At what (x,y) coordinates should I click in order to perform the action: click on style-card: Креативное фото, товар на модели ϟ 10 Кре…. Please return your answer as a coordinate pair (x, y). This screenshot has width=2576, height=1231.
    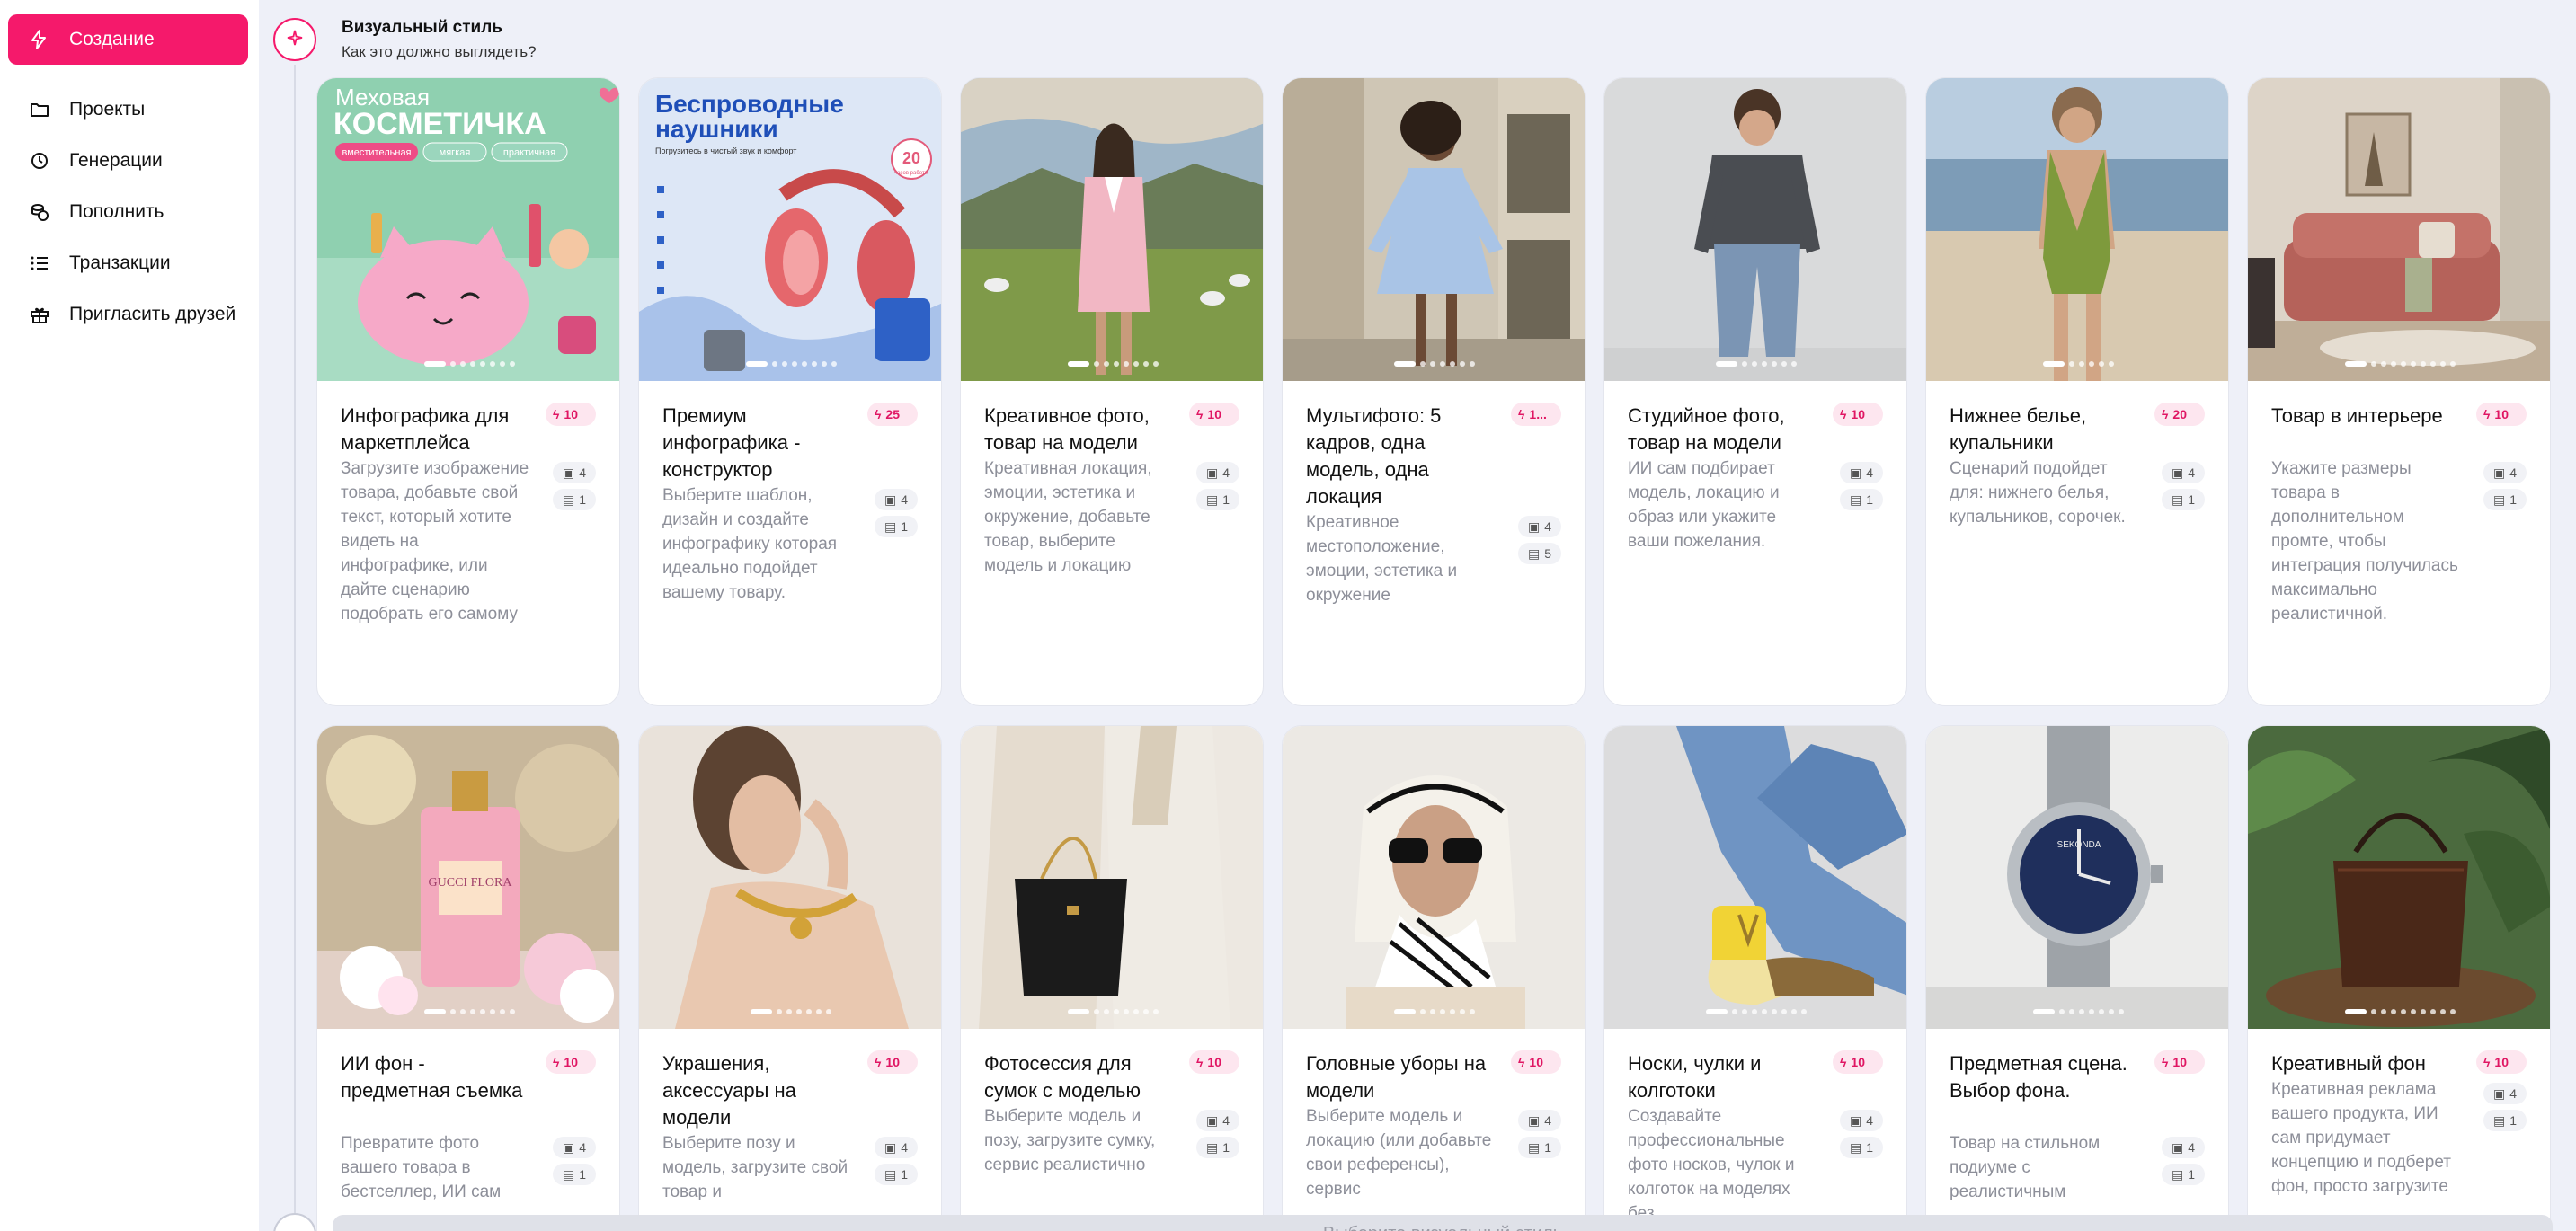
    Looking at the image, I should click on (1112, 391).